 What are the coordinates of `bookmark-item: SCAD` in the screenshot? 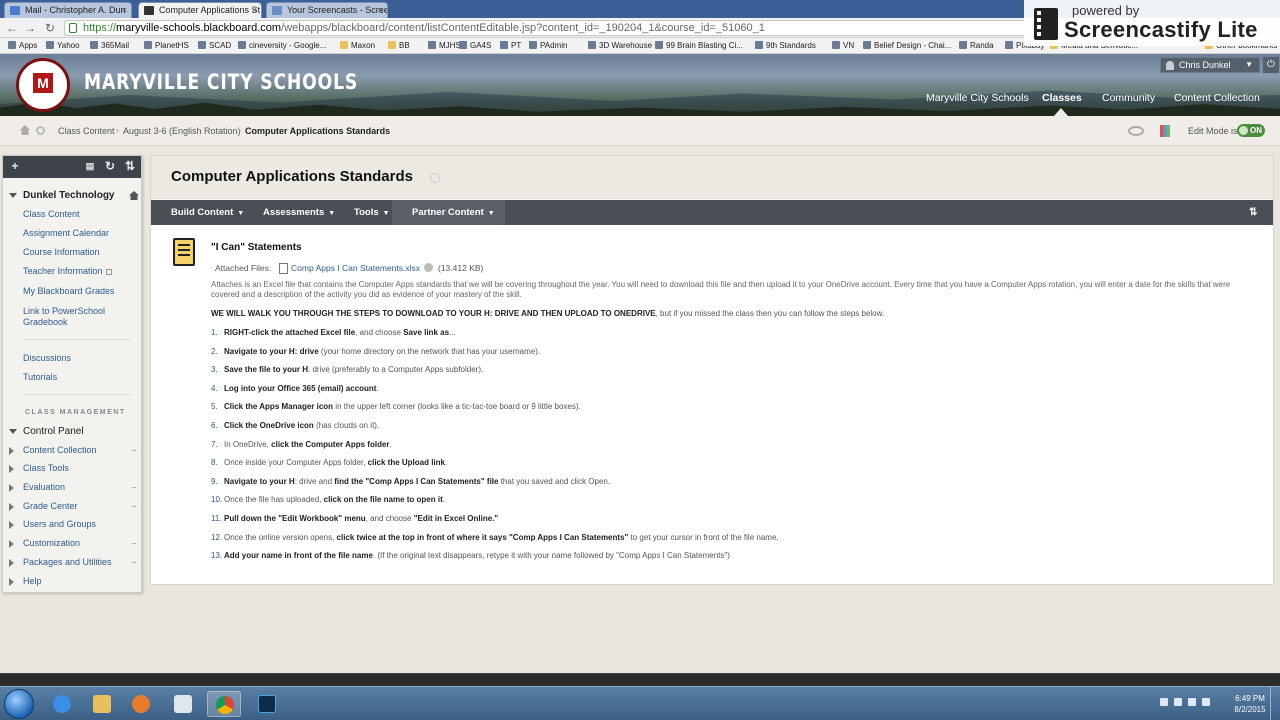 It's located at (214, 45).